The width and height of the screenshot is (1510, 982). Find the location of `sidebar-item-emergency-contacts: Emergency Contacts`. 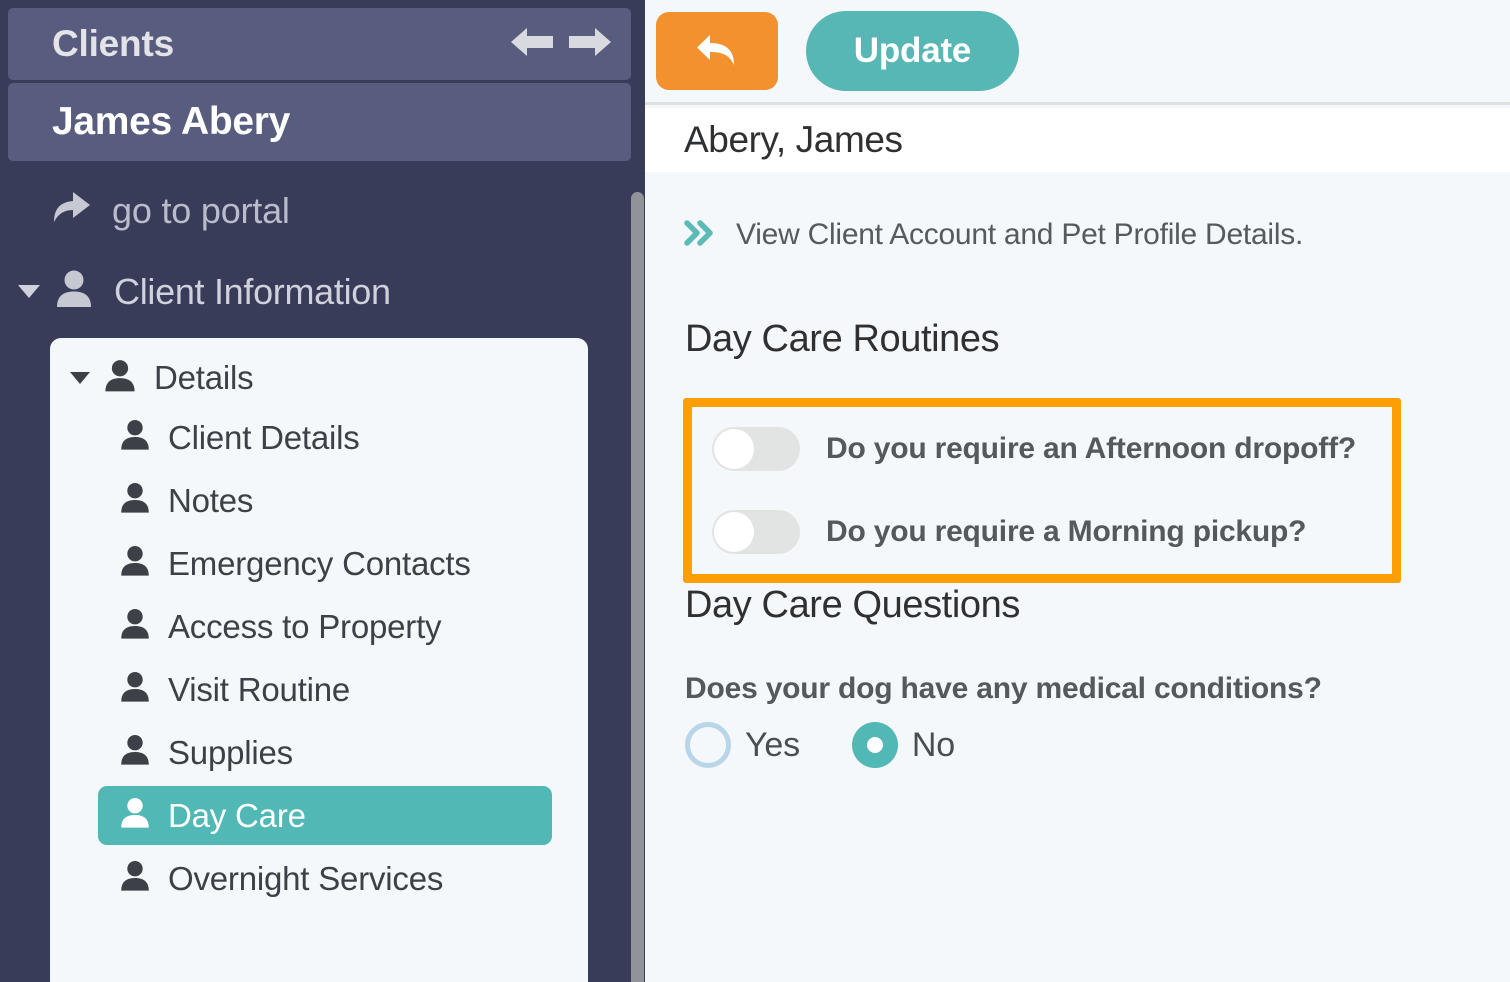

sidebar-item-emergency-contacts: Emergency Contacts is located at coordinates (325, 563).